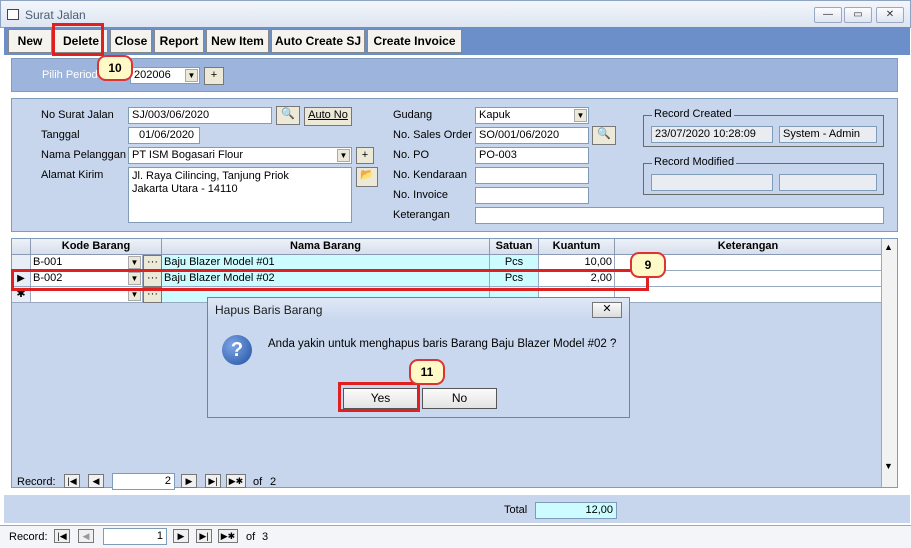 The height and width of the screenshot is (548, 911). Describe the element at coordinates (454, 75) in the screenshot. I see `periode-bar: Pilih Periode 202006 ▼ +` at that location.